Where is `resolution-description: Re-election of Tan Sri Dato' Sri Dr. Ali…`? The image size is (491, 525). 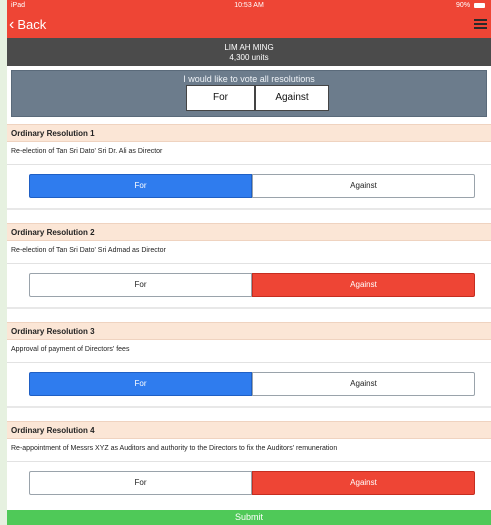
resolution-description: Re-election of Tan Sri Dato' Sri Dr. Ali… is located at coordinates (87, 151).